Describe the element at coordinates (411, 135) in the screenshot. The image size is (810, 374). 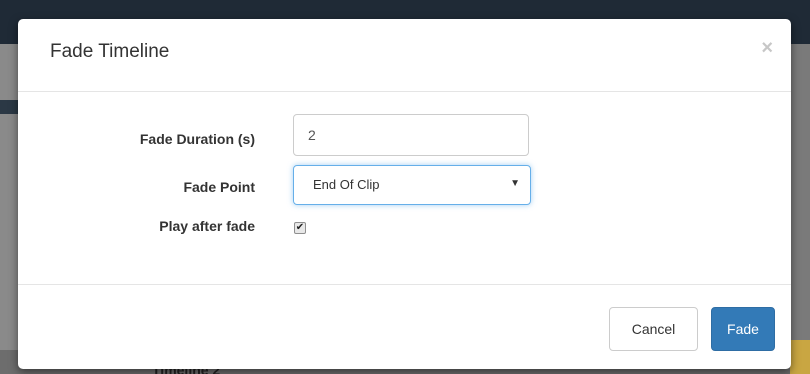
I see `fade-duration-input: 2` at that location.